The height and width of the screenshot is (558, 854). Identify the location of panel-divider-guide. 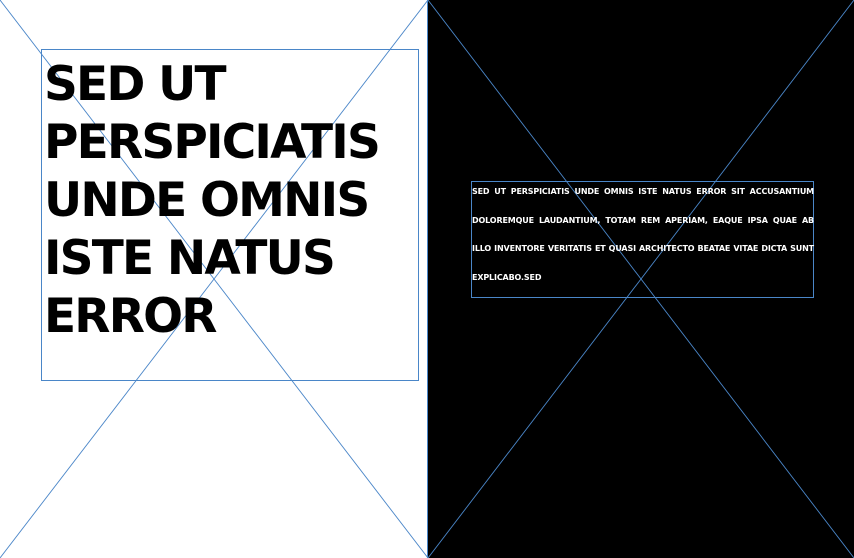
(427, 279).